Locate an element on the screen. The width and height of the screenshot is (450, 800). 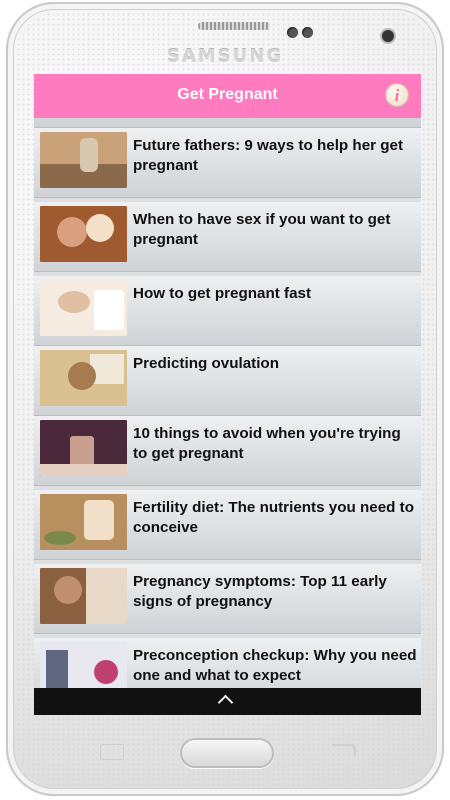
list-item: Predicting ovulation is located at coordinates (227, 381).